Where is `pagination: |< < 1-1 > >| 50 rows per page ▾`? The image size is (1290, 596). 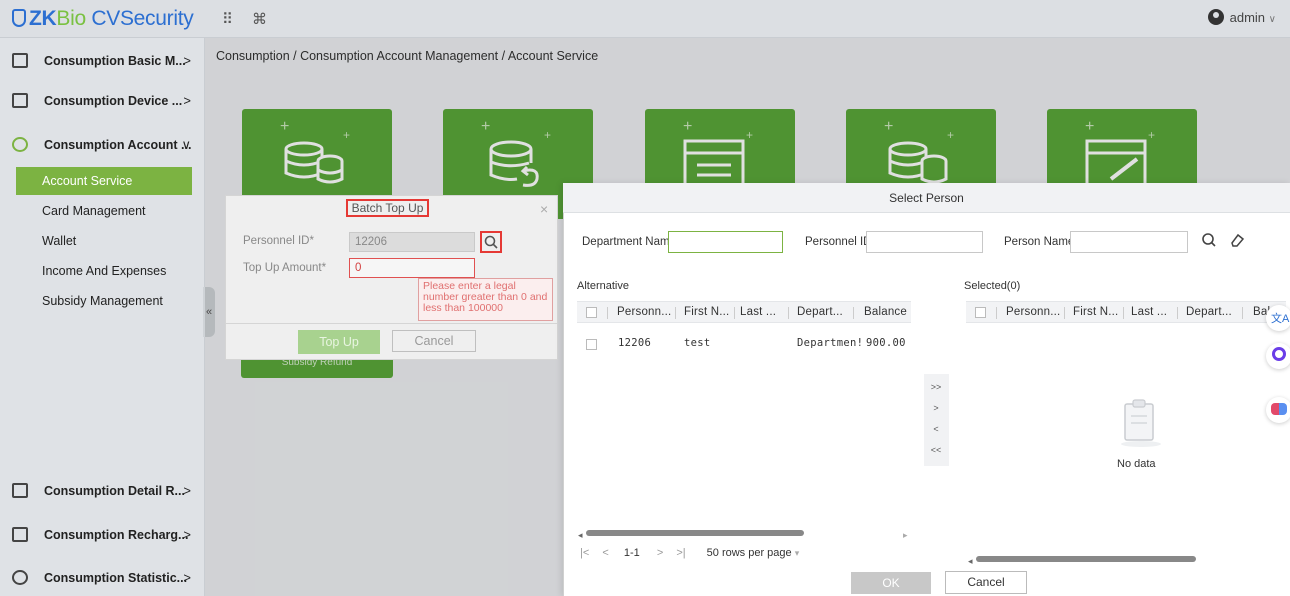 pagination: |< < 1-1 > >| 50 rows per page ▾ is located at coordinates (689, 553).